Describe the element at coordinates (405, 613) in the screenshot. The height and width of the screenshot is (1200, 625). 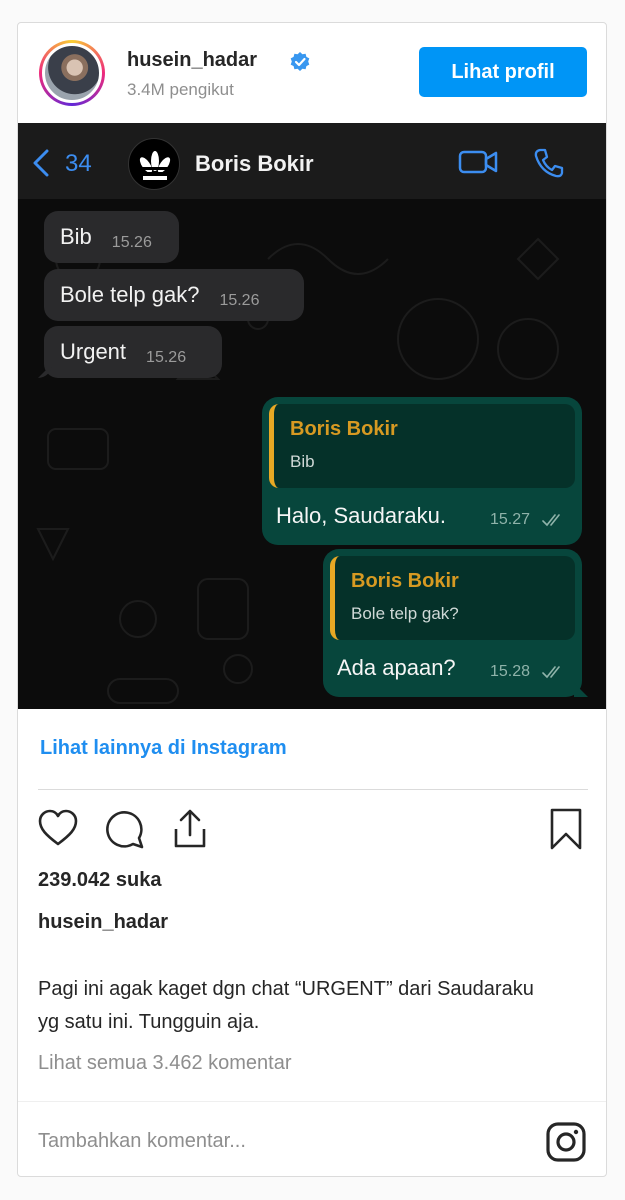
I see `quoted-text: Bole telp gak?` at that location.